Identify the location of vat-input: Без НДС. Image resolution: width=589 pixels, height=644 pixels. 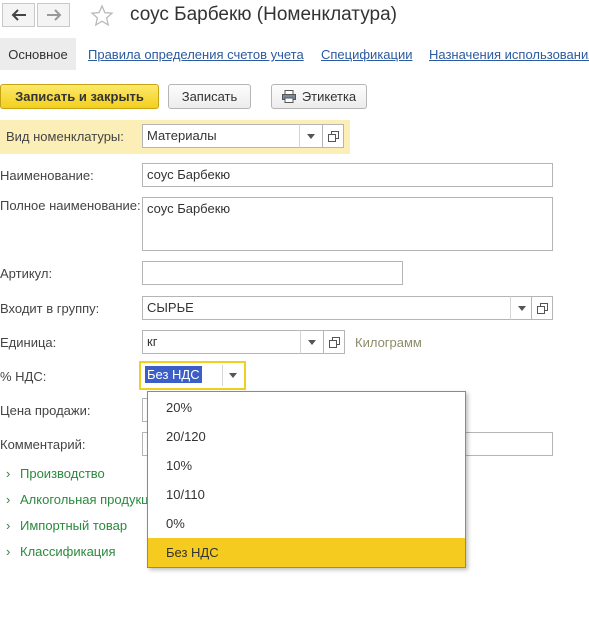
(182, 375).